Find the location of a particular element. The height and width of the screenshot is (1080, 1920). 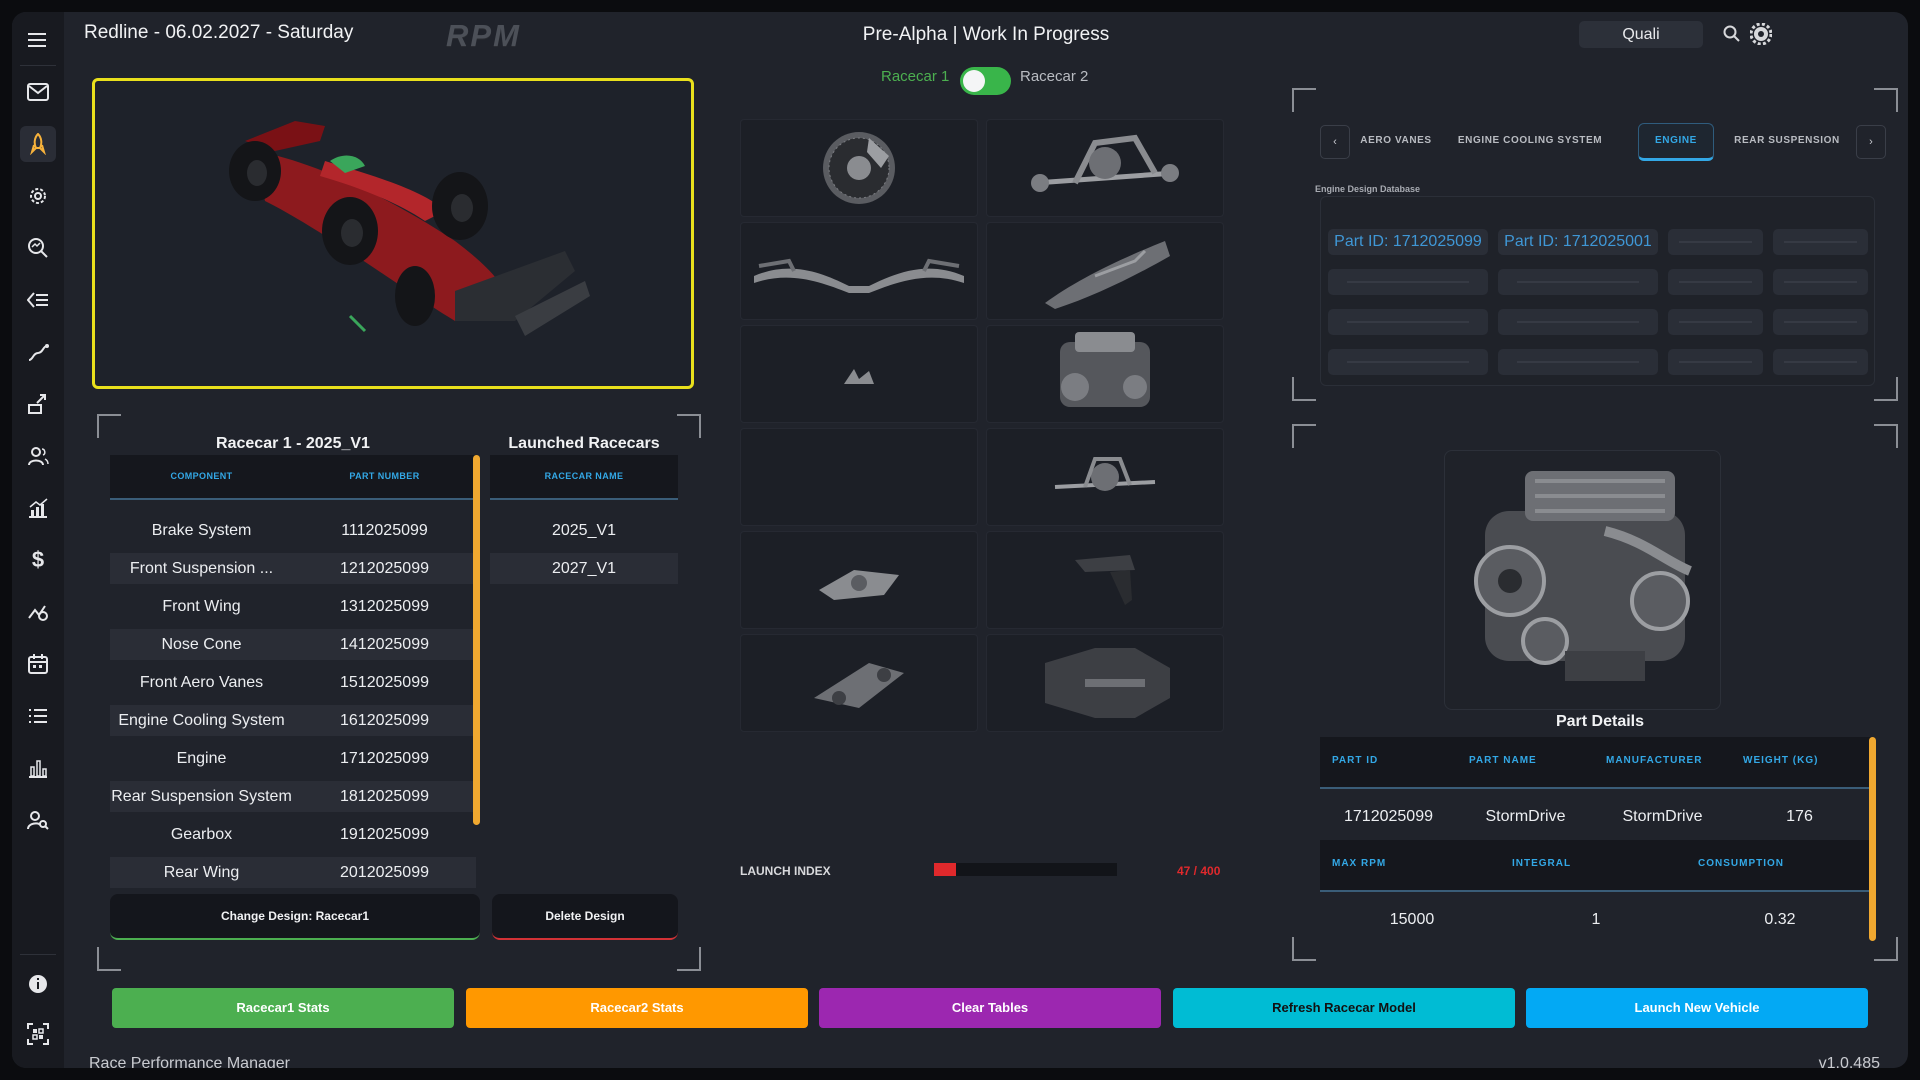

dollar-icon: $ is located at coordinates (38, 560).